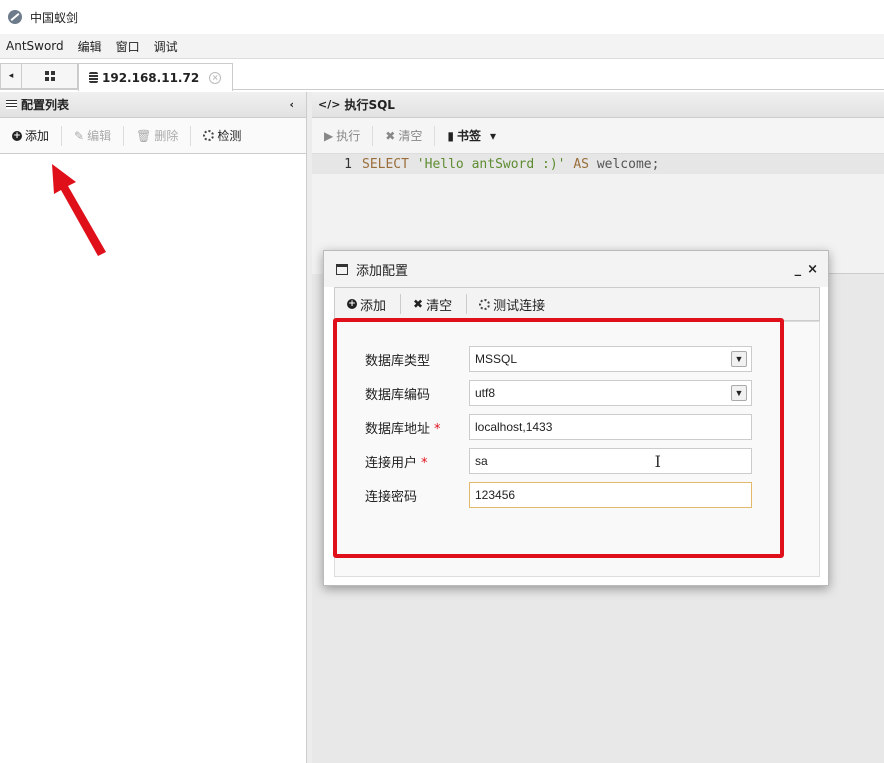 This screenshot has height=763, width=884. What do you see at coordinates (144, 135) in the screenshot?
I see `trash-icon: 🗑` at bounding box center [144, 135].